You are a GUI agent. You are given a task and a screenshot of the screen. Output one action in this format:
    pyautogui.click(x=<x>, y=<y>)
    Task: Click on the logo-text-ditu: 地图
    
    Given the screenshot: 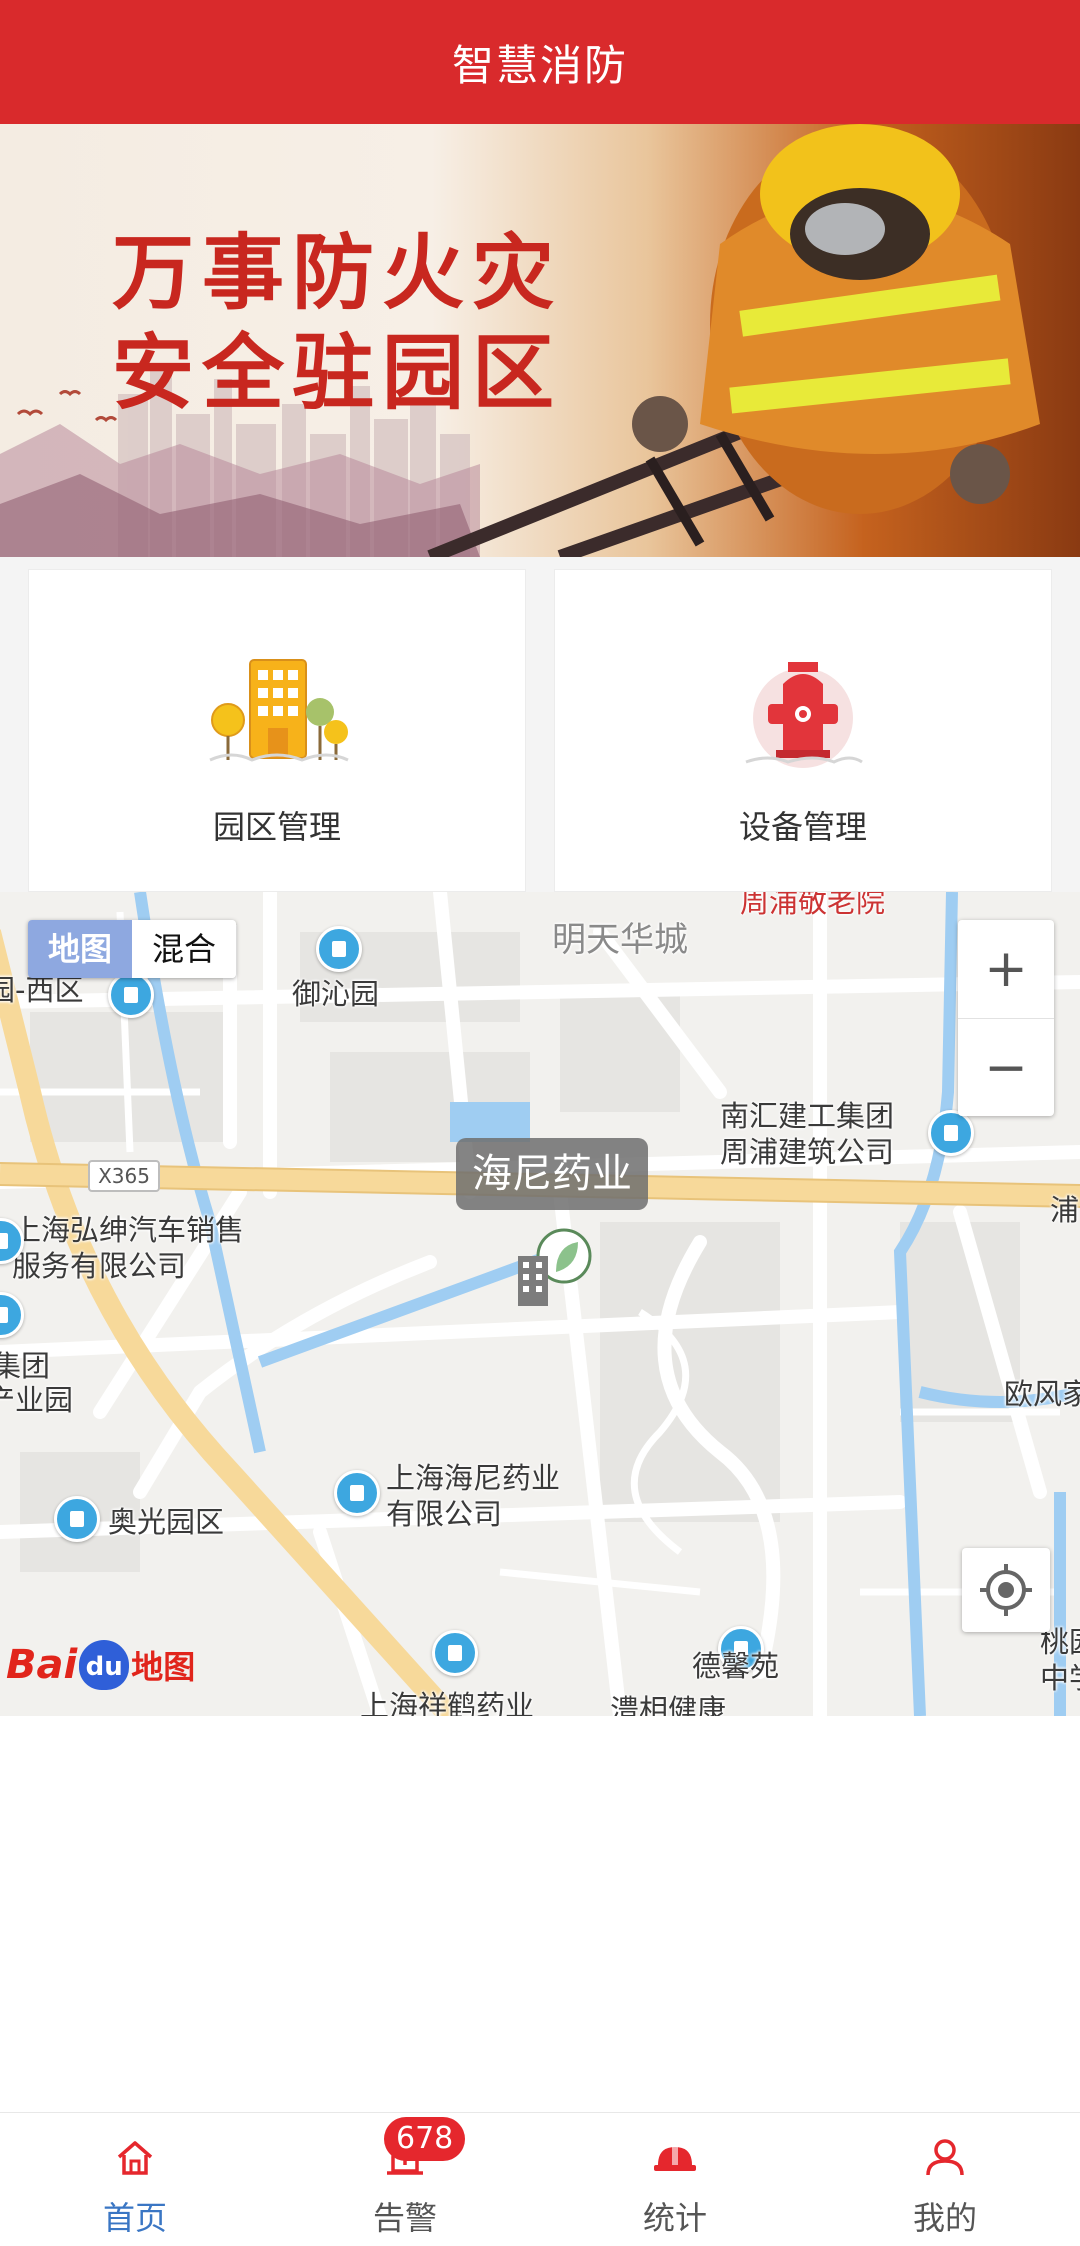 What is the action you would take?
    pyautogui.click(x=163, y=1667)
    